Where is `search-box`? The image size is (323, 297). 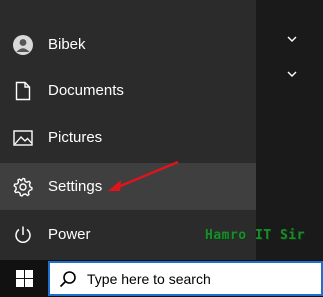
search-box is located at coordinates (185, 278).